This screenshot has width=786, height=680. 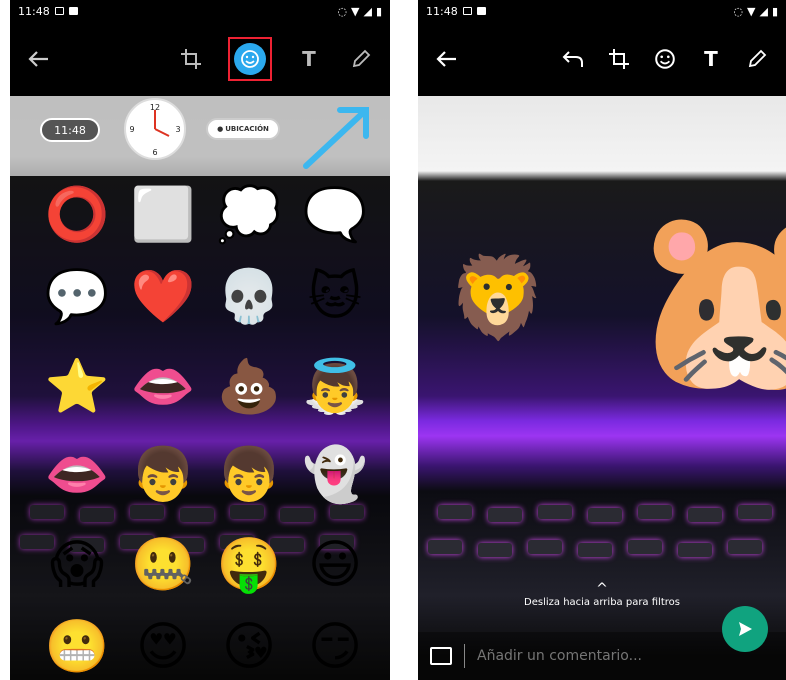 What do you see at coordinates (177, 129) in the screenshot?
I see `clock-number-3: 3` at bounding box center [177, 129].